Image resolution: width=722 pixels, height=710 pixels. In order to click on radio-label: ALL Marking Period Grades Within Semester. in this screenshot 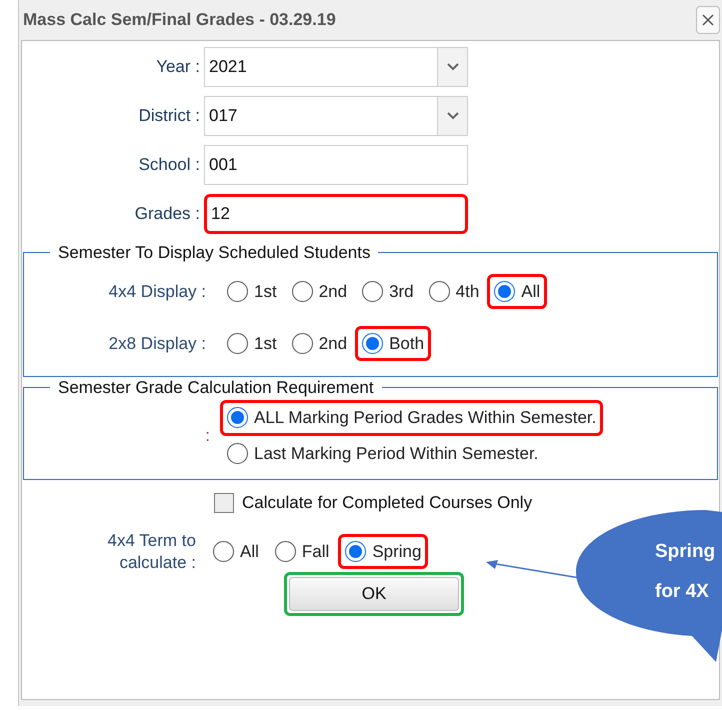, I will do `click(425, 418)`.